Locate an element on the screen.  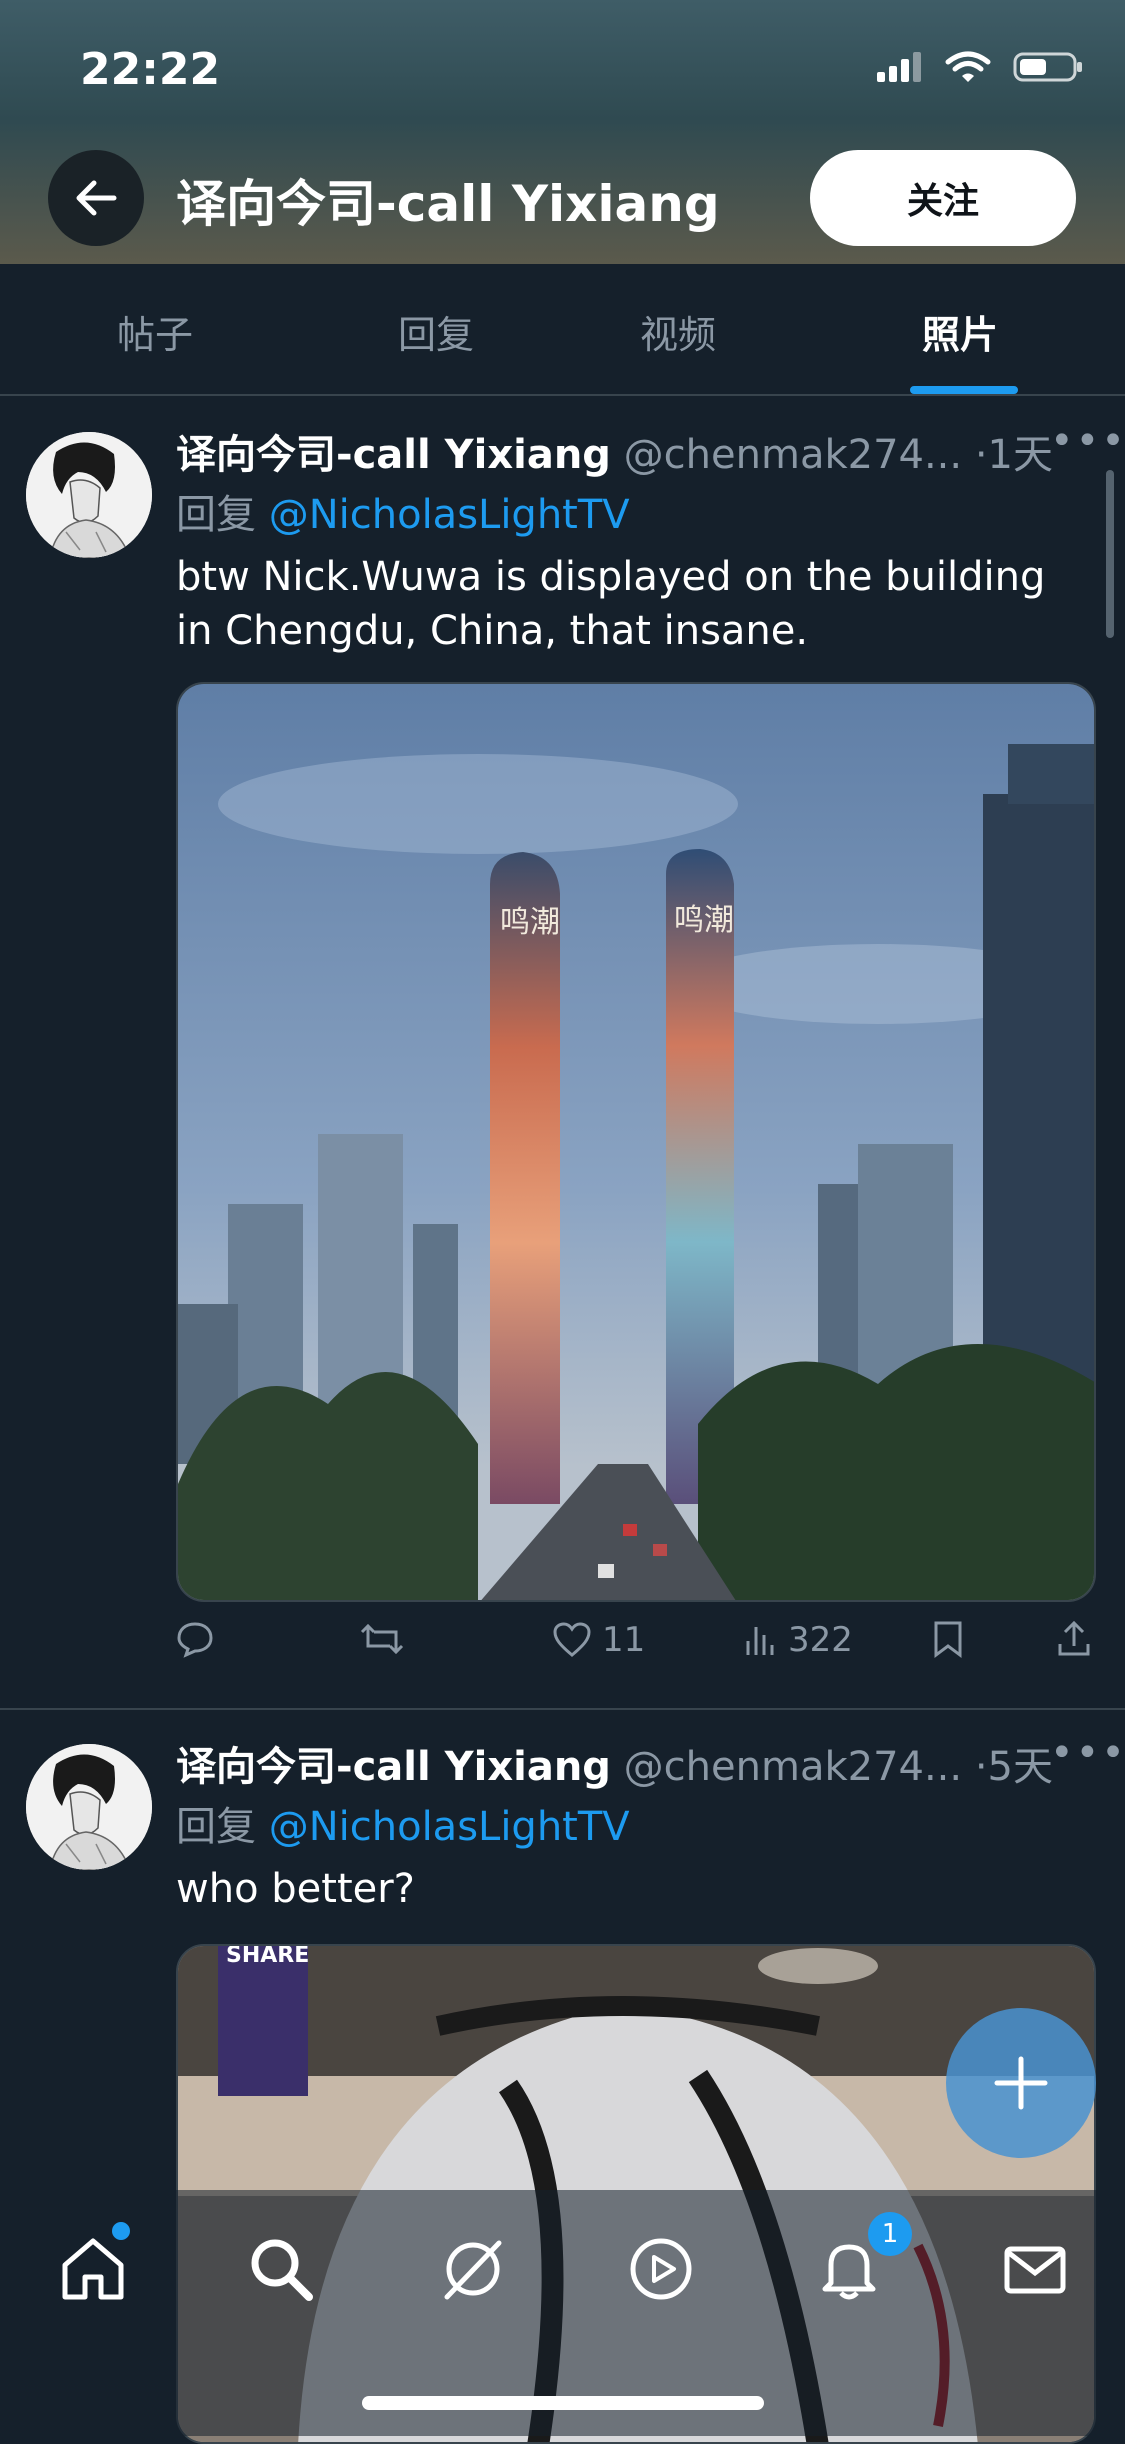
compose-post-button is located at coordinates (1021, 2083).